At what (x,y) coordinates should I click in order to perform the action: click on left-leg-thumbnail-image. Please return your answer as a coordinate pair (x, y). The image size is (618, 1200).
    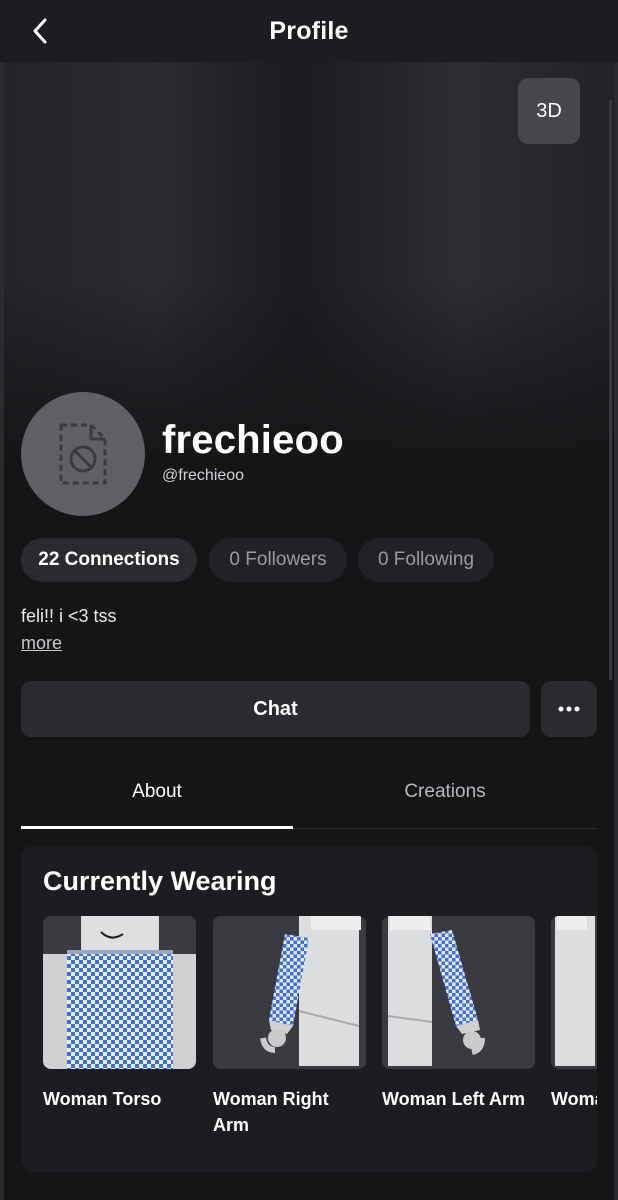
    Looking at the image, I should click on (574, 992).